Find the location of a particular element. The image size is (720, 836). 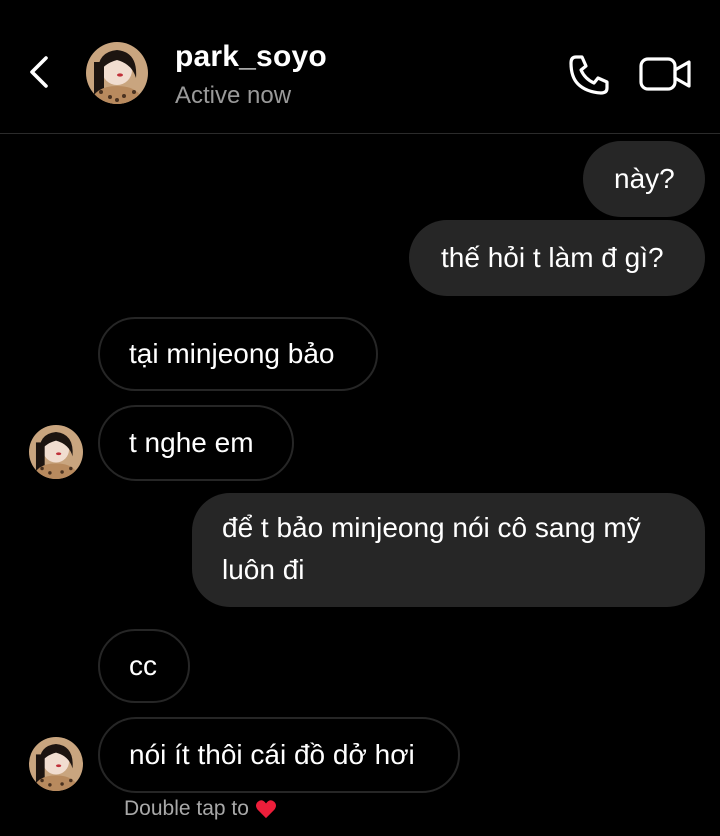

profile-avatar is located at coordinates (117, 73).